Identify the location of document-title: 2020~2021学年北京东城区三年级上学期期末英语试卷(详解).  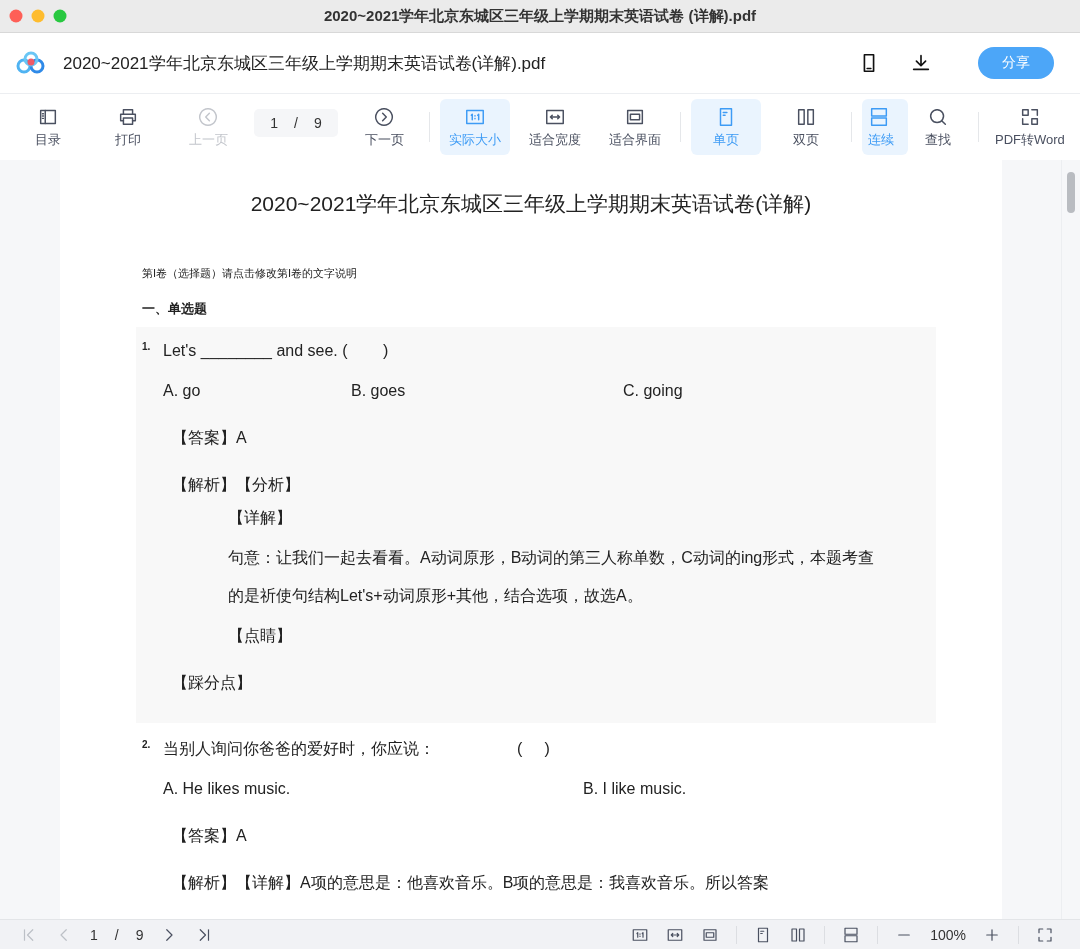
(531, 204).